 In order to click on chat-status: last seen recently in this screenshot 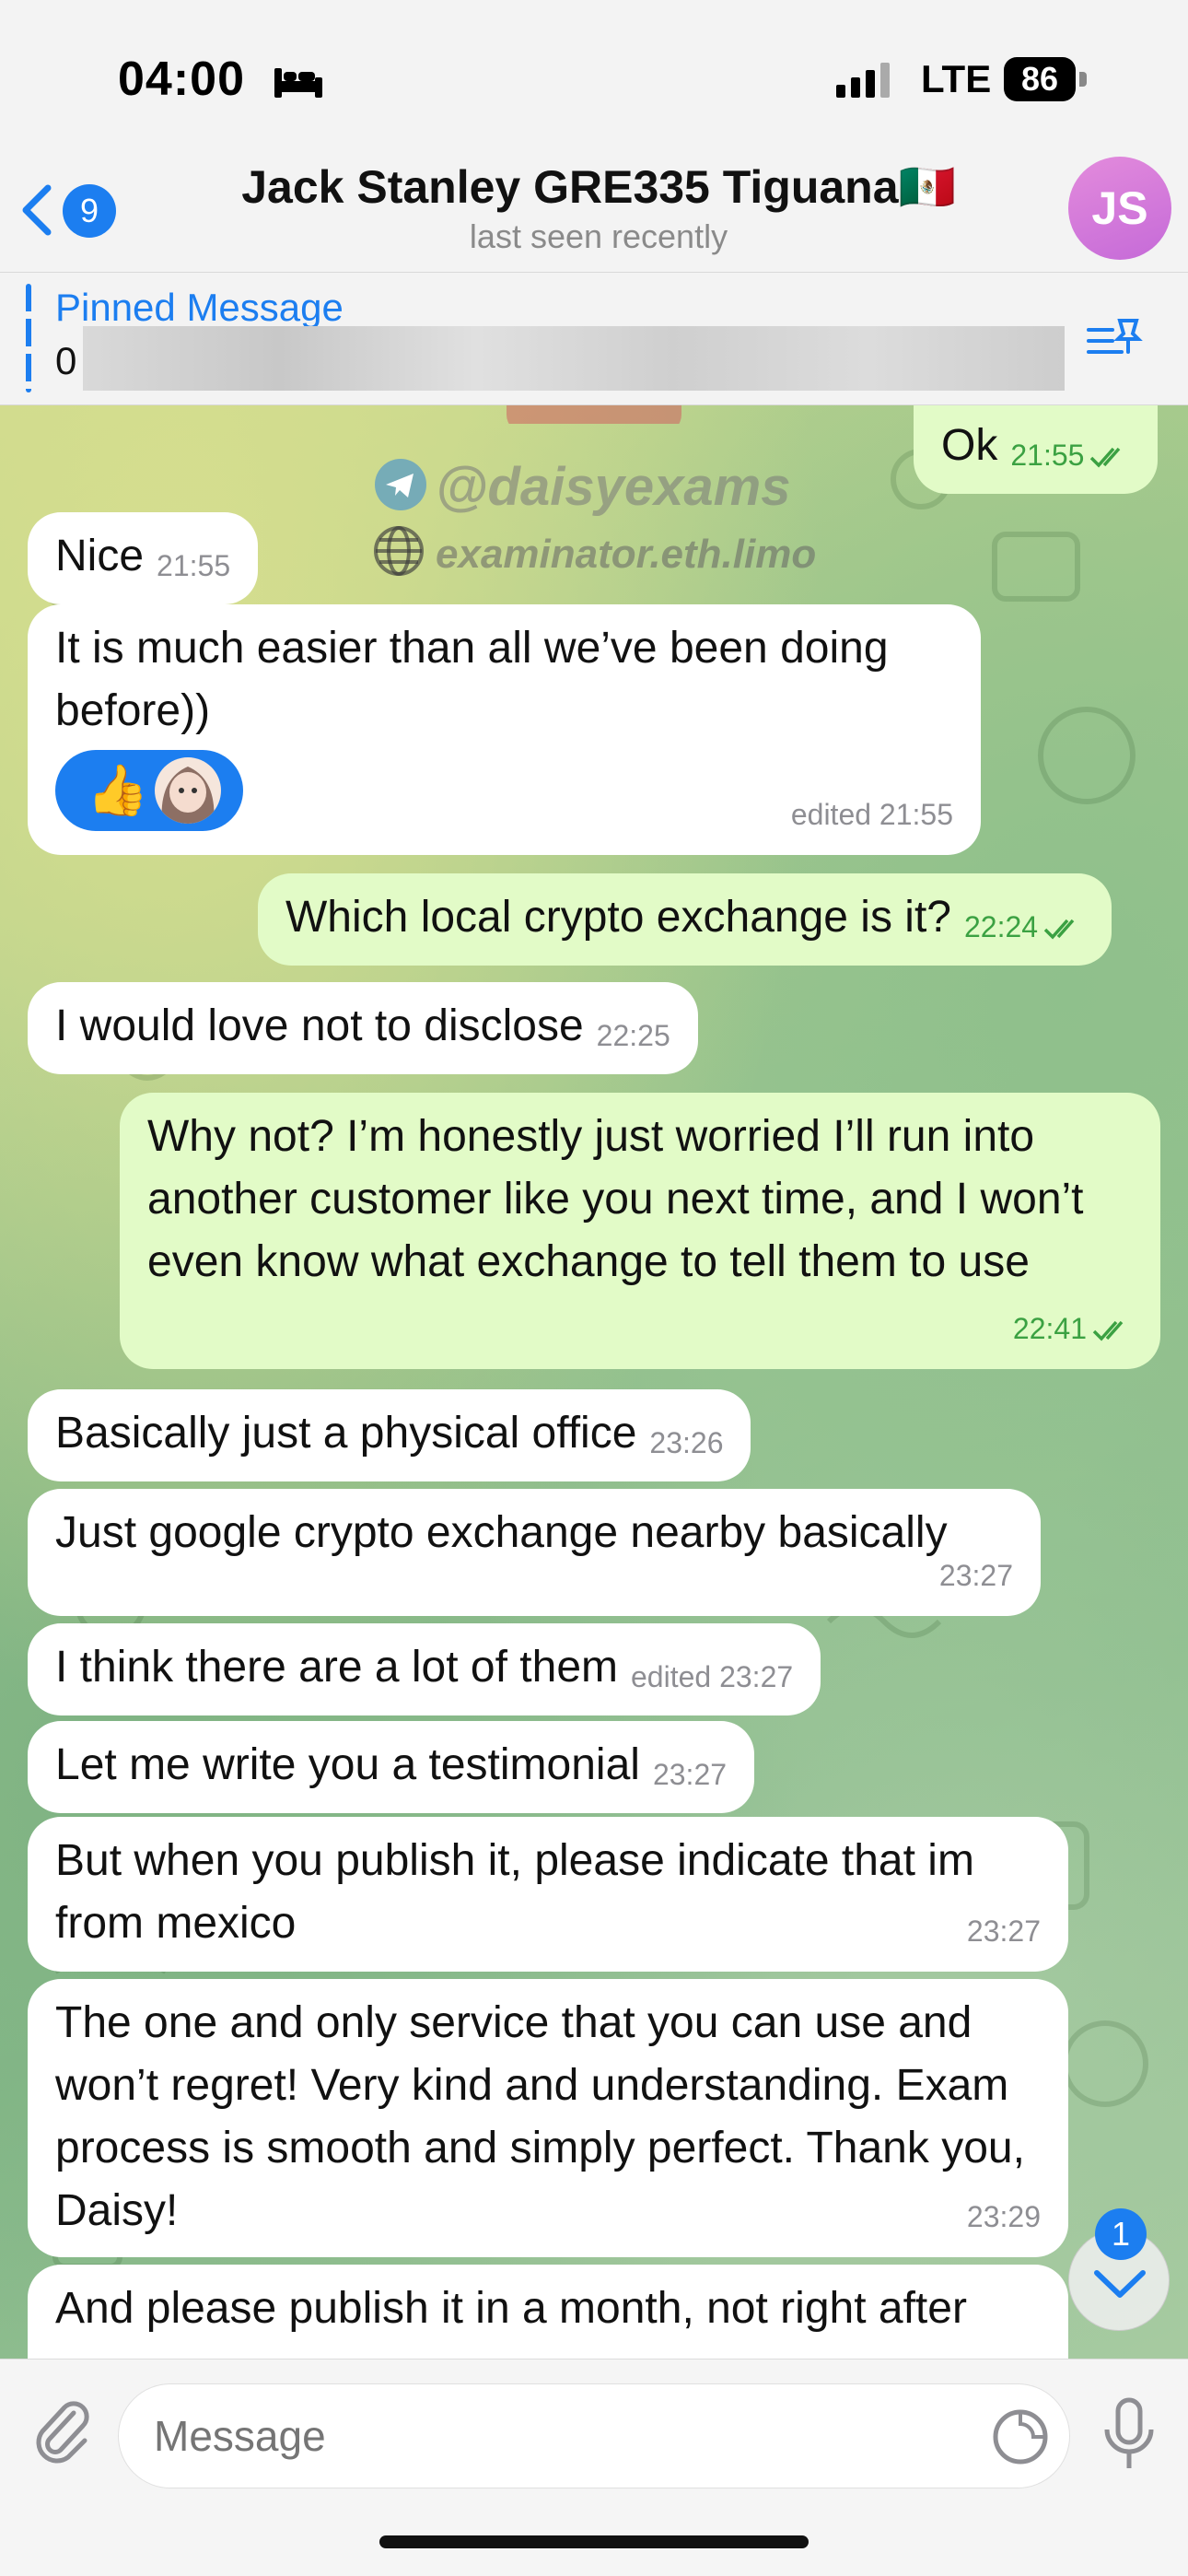, I will do `click(598, 236)`.